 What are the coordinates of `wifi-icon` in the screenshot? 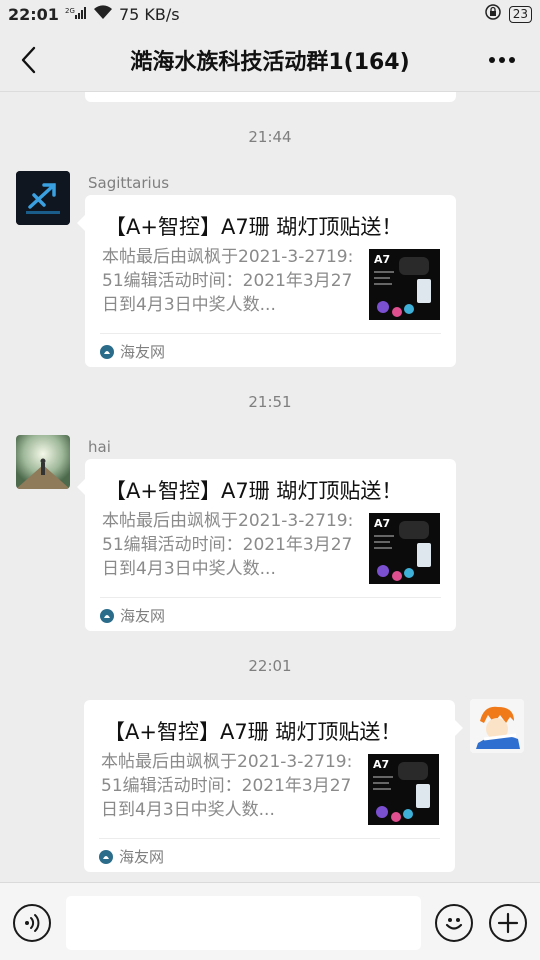 It's located at (103, 14).